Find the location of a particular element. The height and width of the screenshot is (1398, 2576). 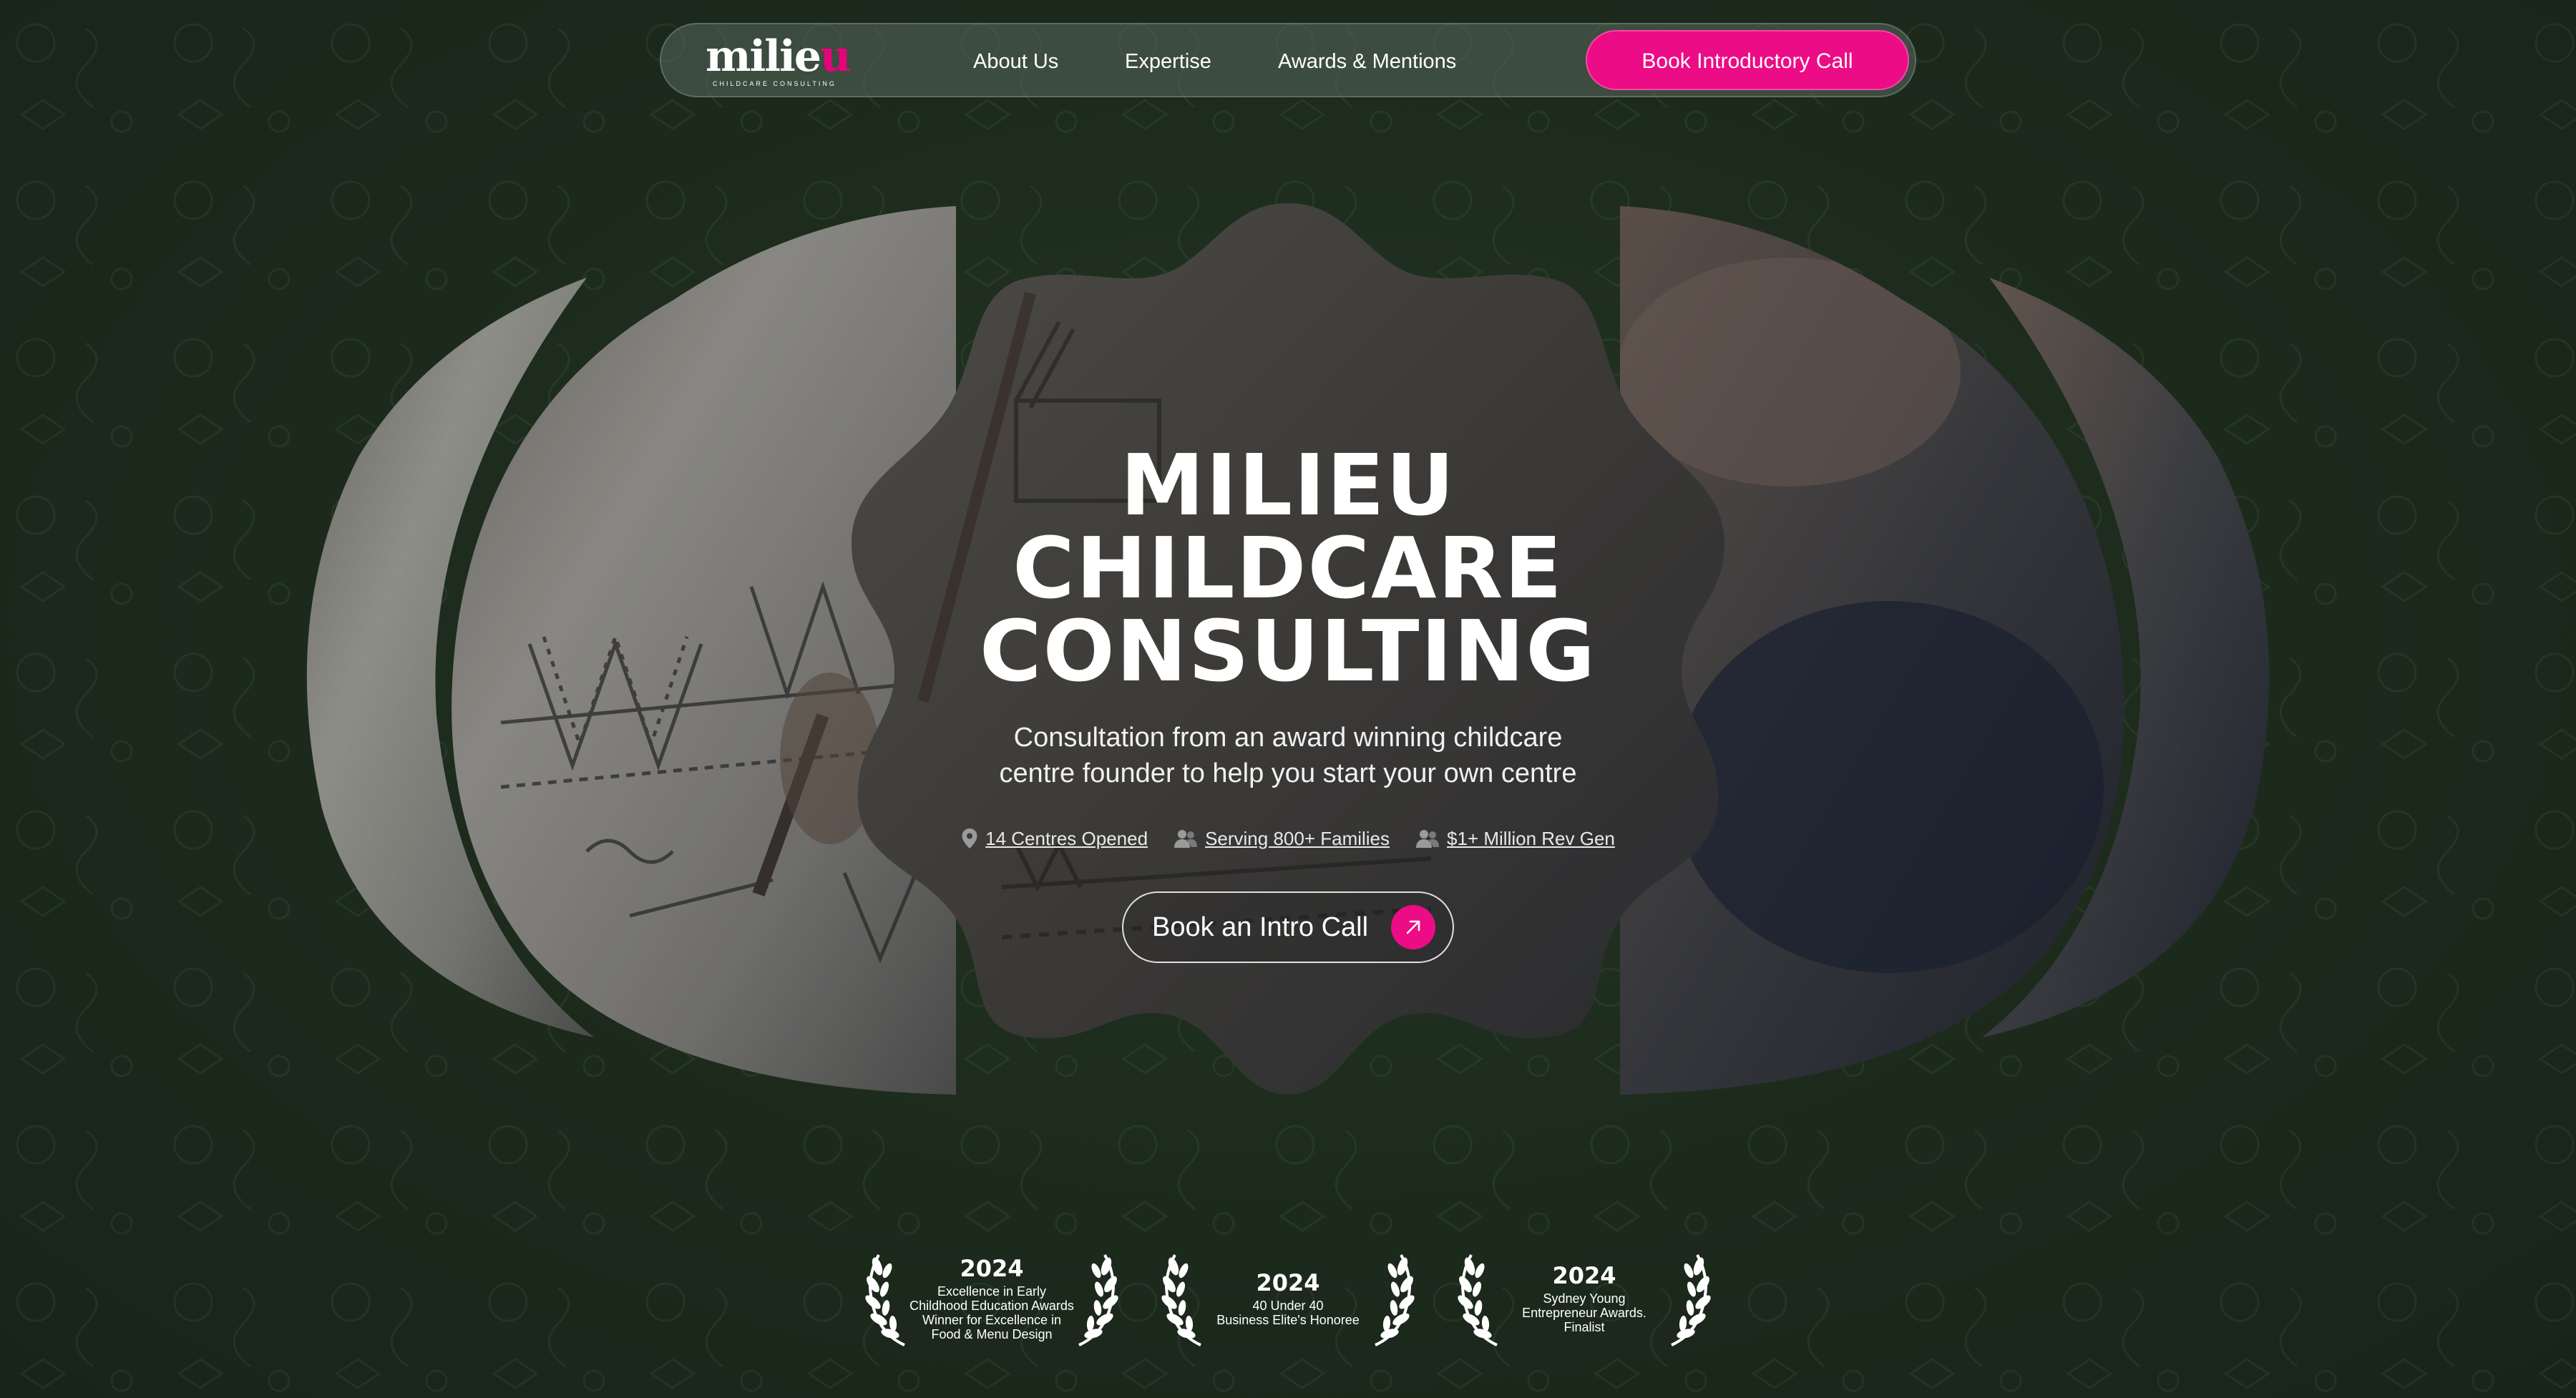

arrow-up-right-icon is located at coordinates (1413, 927).